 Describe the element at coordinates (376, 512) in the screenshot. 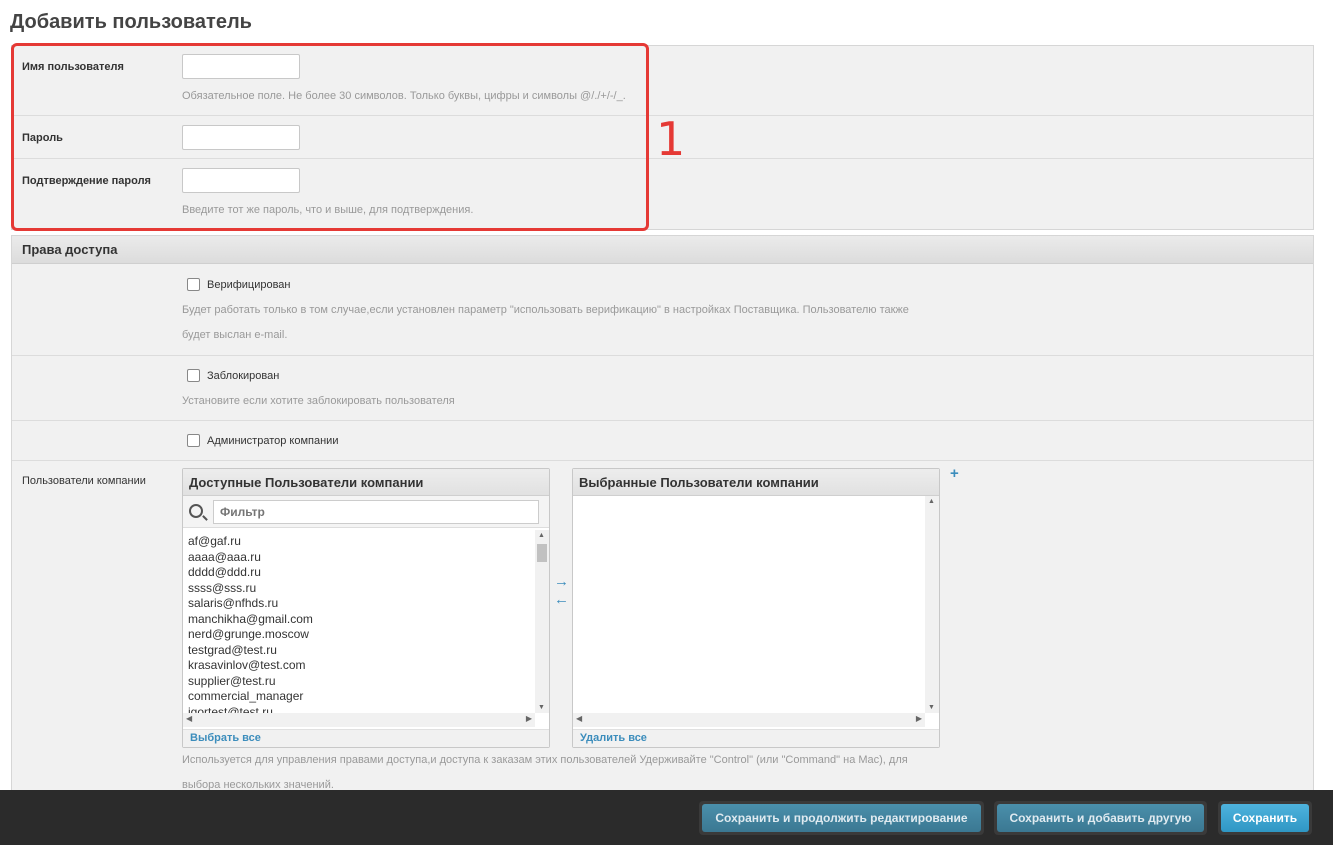

I see `filter-input` at that location.